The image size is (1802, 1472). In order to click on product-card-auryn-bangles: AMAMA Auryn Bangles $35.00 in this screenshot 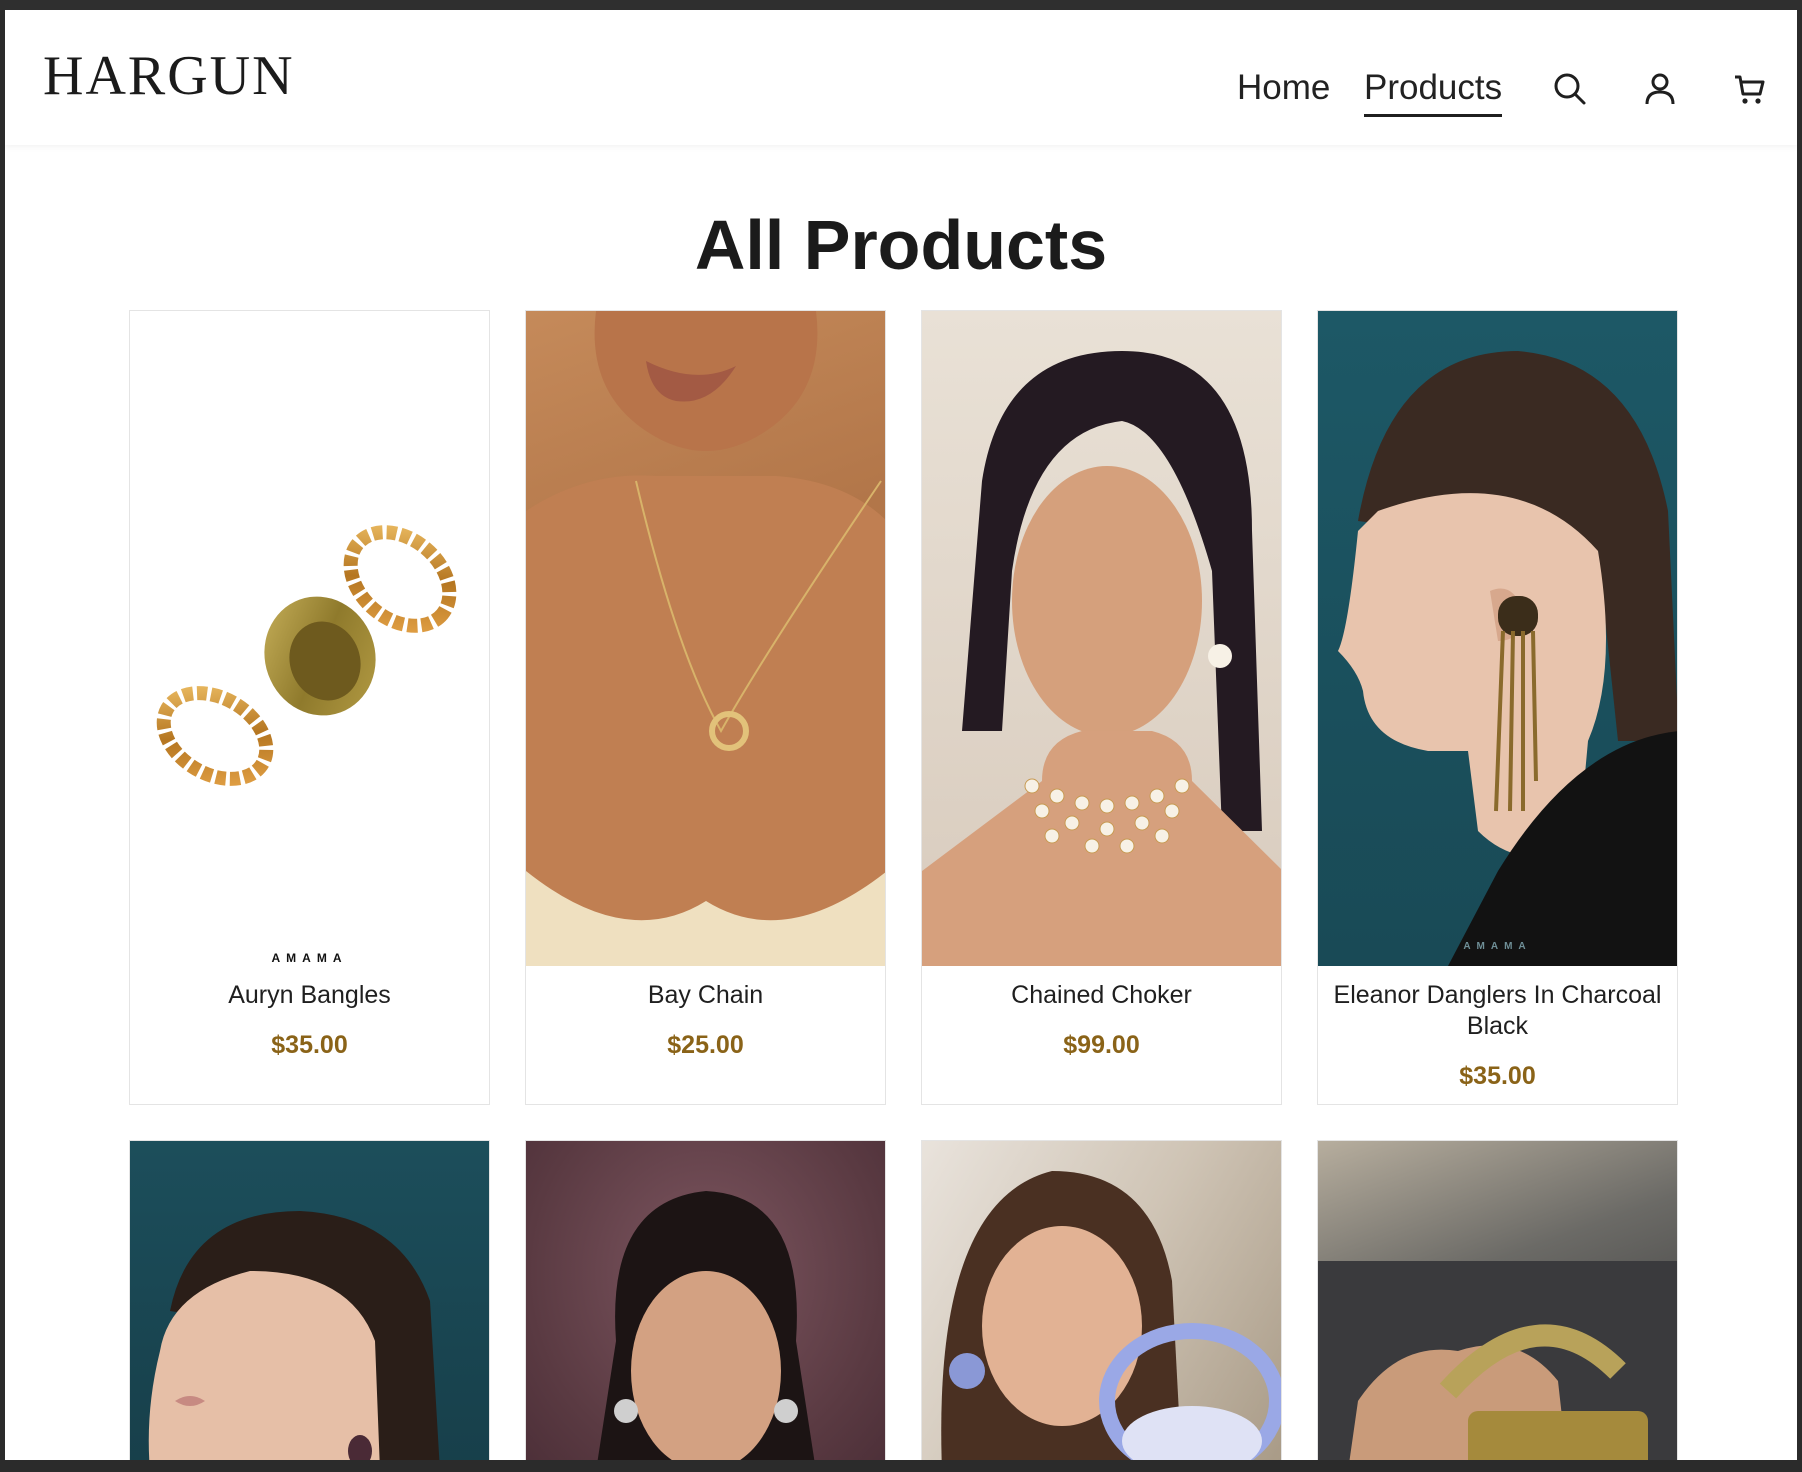, I will do `click(309, 707)`.